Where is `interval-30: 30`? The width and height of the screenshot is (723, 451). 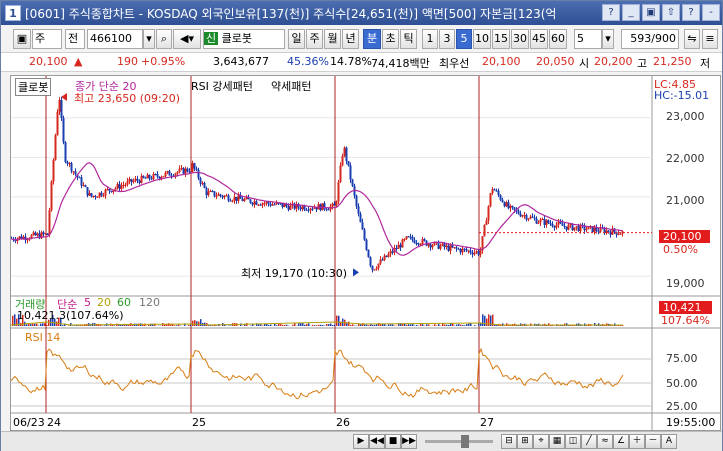 interval-30: 30 is located at coordinates (520, 39).